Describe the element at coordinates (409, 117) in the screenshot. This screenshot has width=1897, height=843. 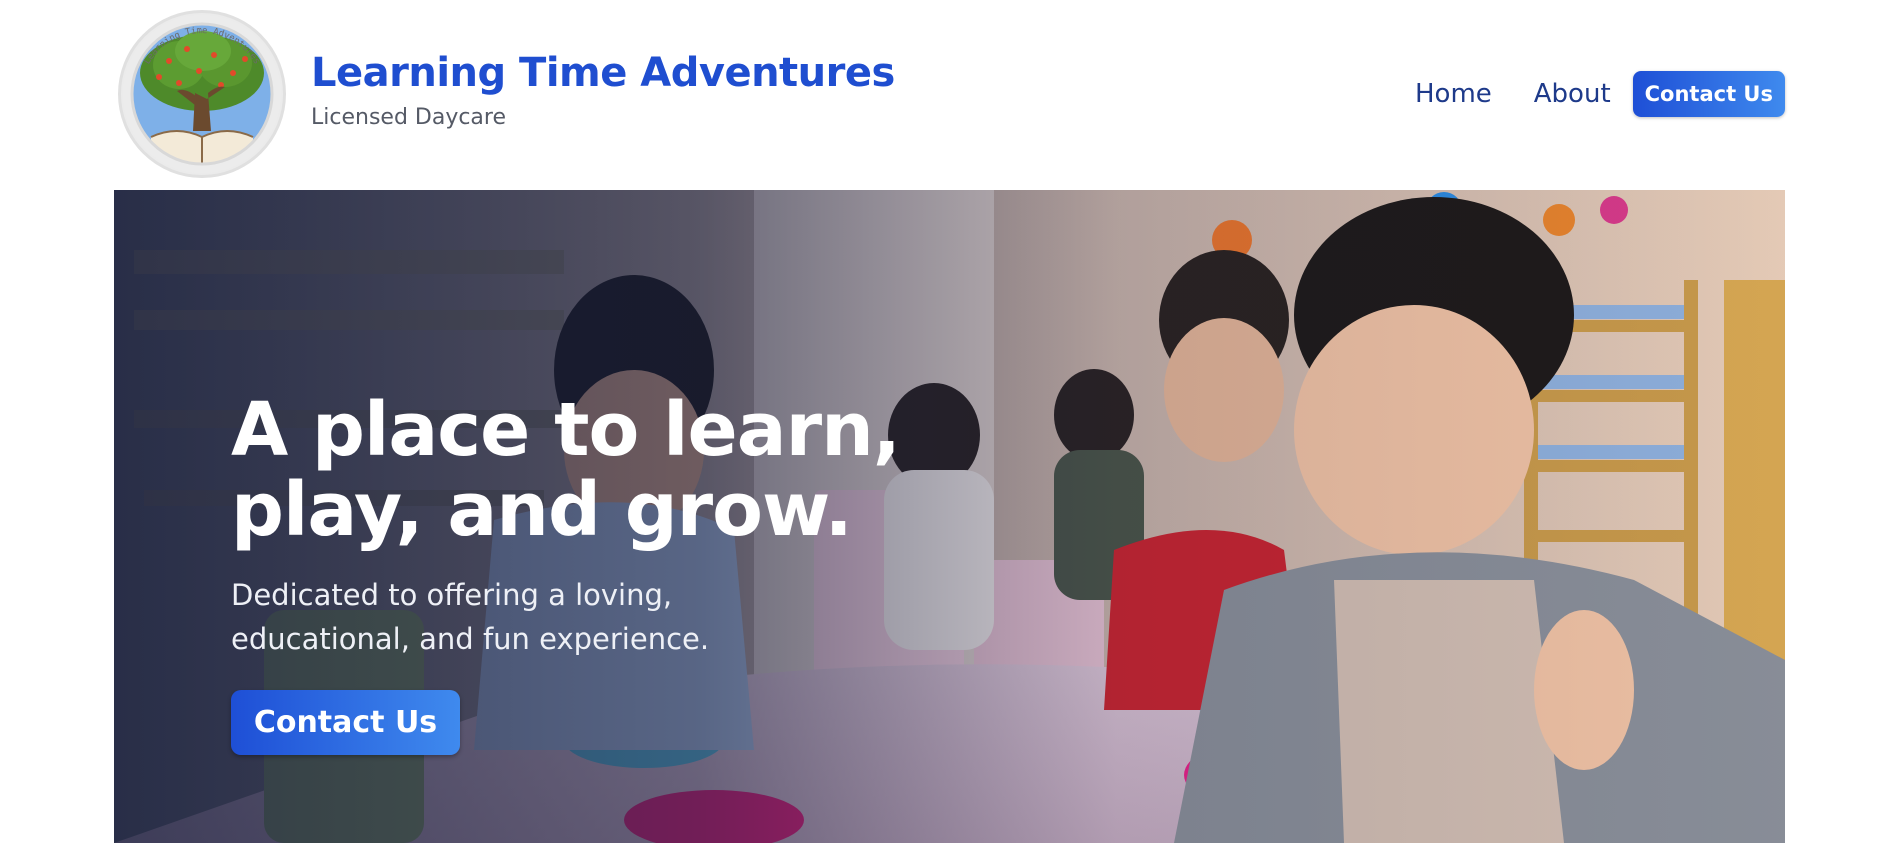
I see `site-subtitle: Licensed Daycare` at that location.